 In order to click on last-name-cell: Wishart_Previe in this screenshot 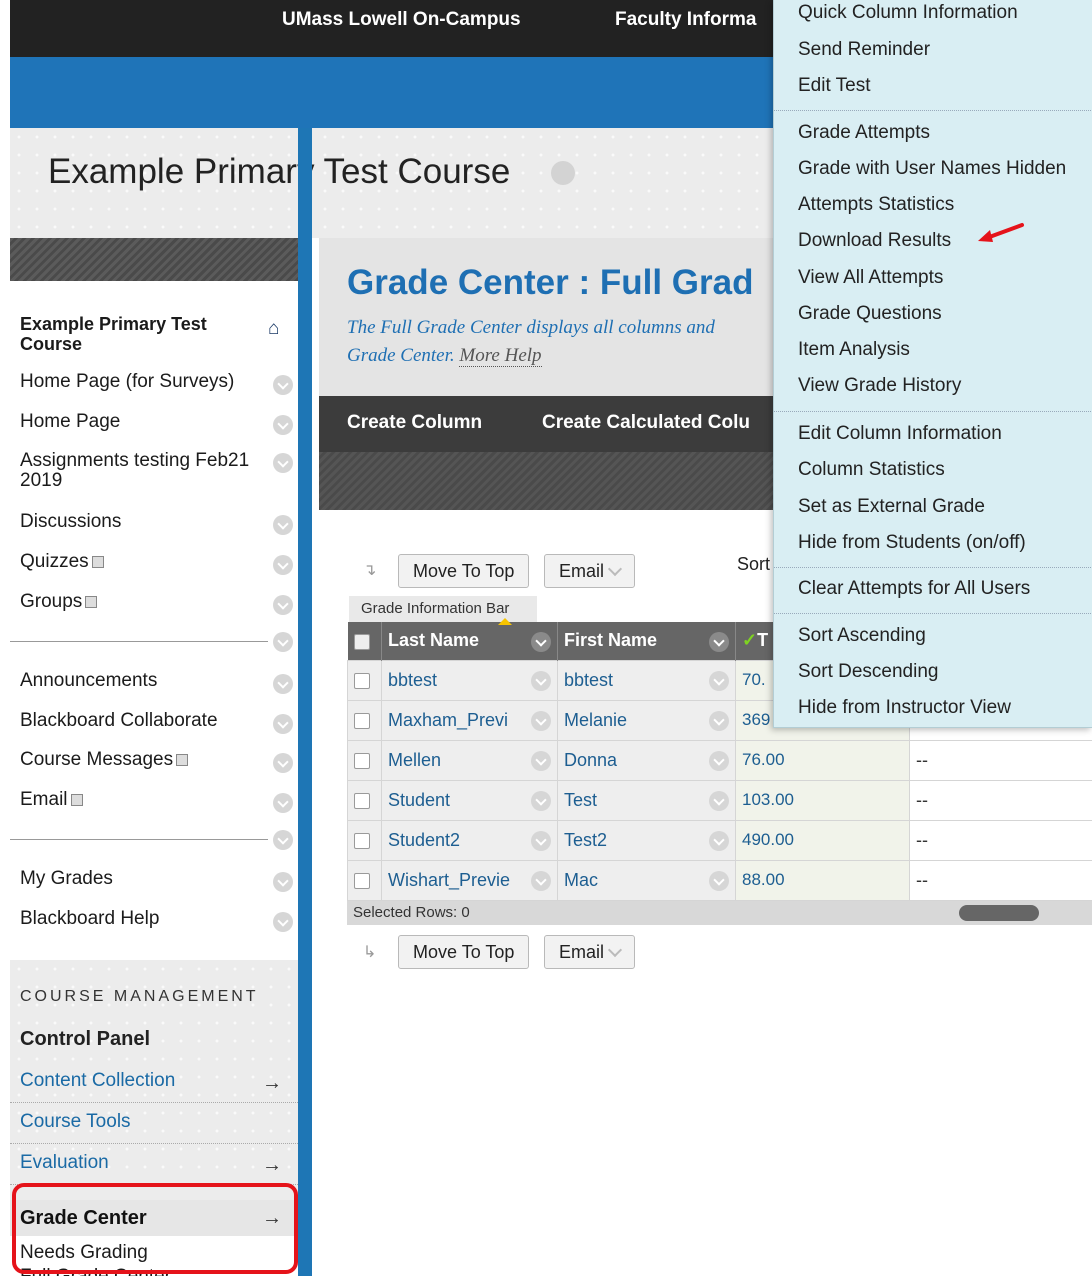, I will do `click(469, 880)`.